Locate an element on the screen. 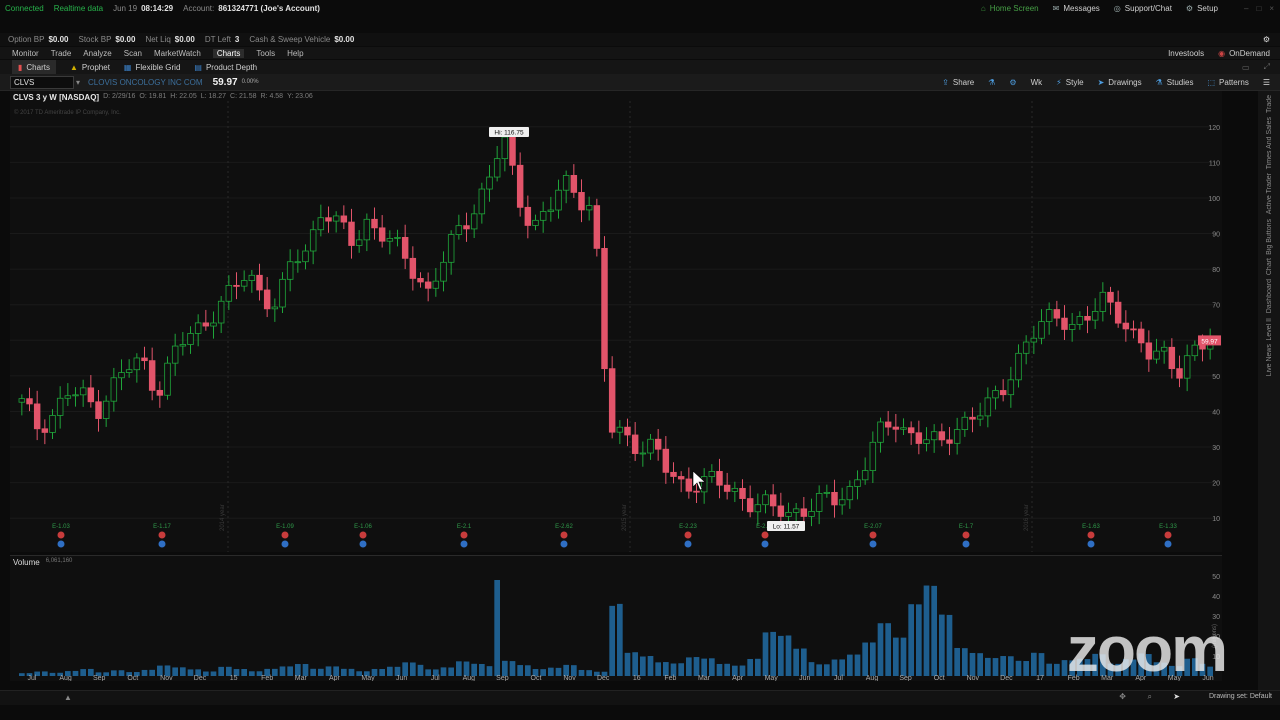  x-tick-label: Nov is located at coordinates (973, 678).